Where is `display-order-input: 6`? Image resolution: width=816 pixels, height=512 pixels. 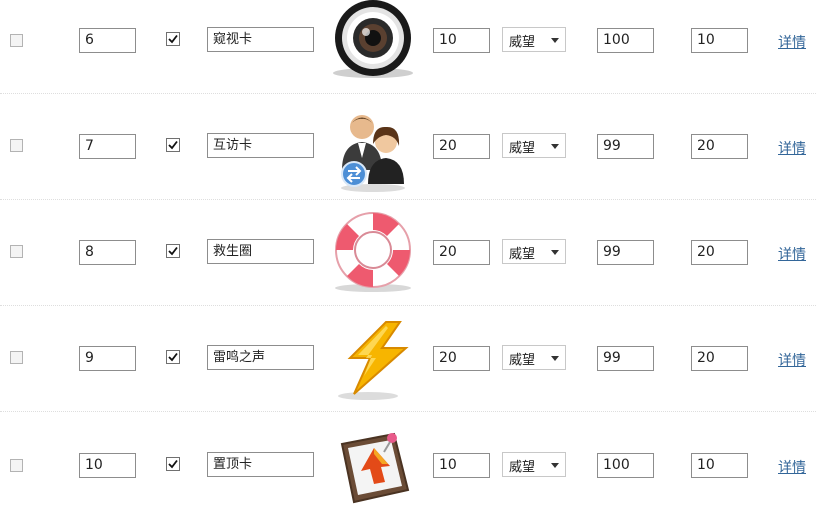
display-order-input: 6 is located at coordinates (107, 40).